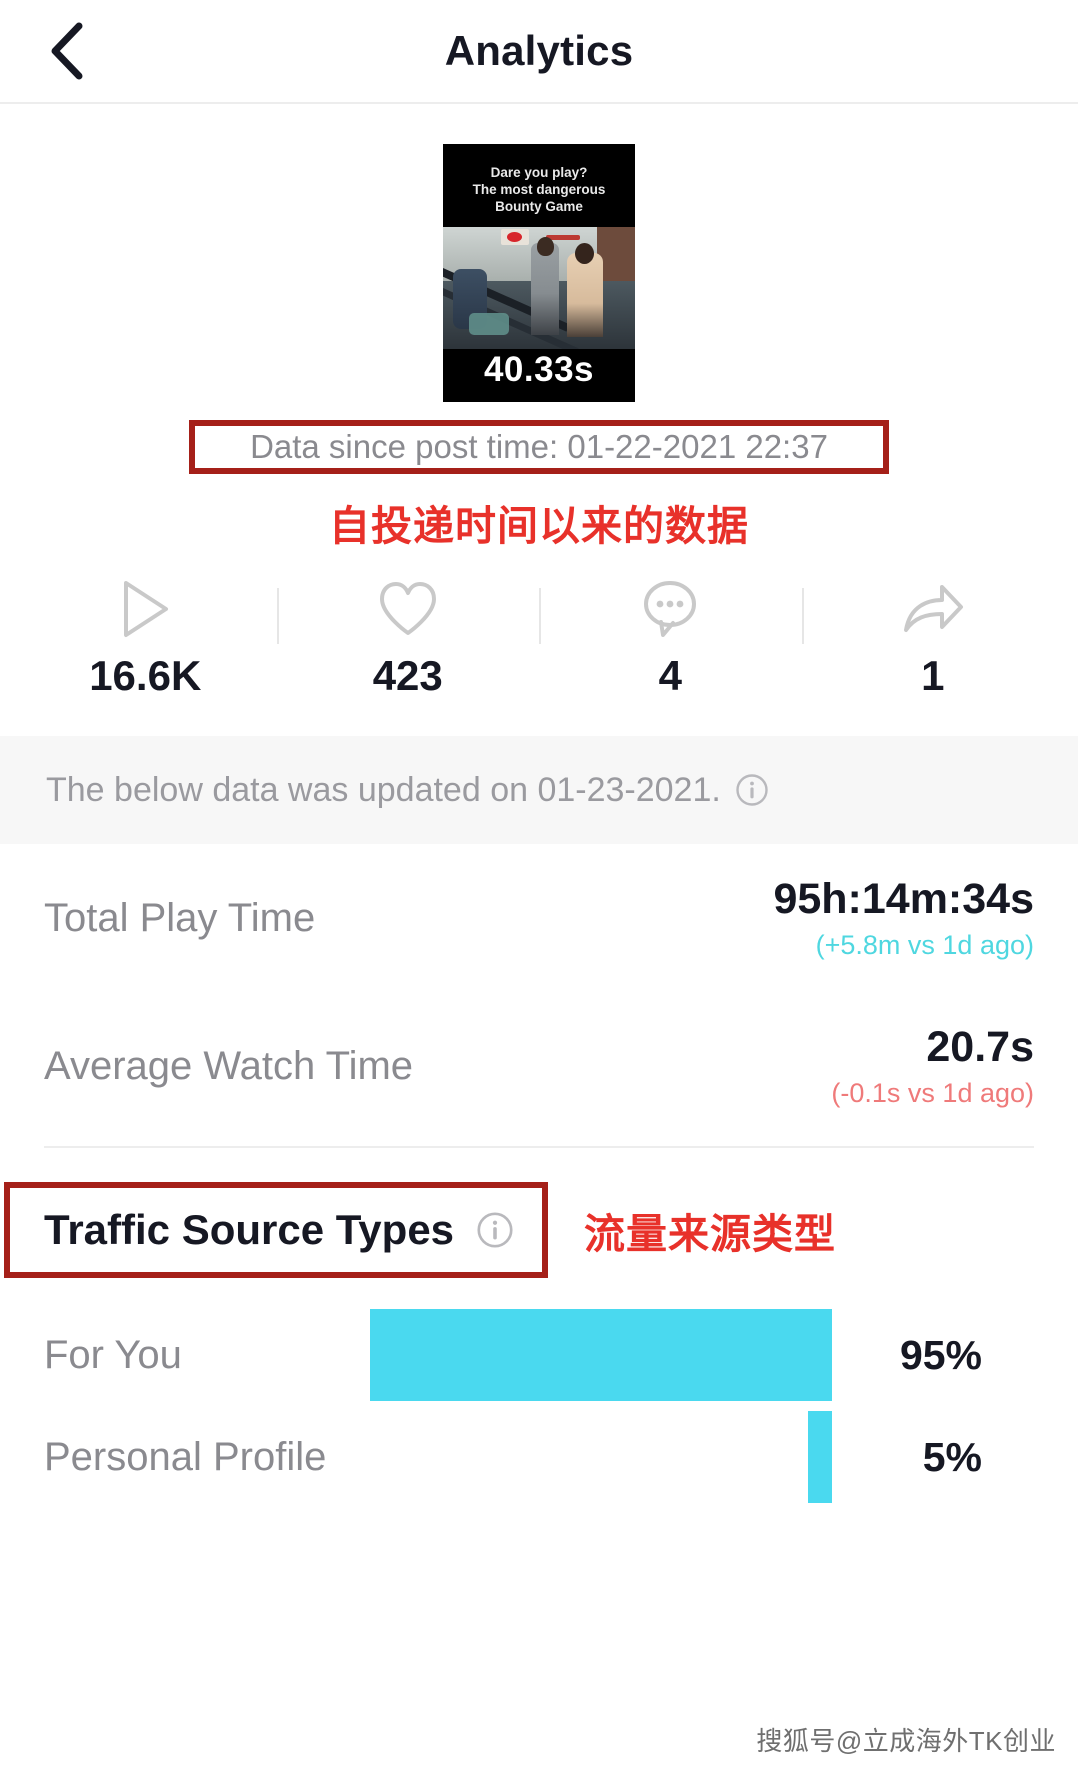 The image size is (1078, 1768). What do you see at coordinates (145, 609) in the screenshot?
I see `play-icon` at bounding box center [145, 609].